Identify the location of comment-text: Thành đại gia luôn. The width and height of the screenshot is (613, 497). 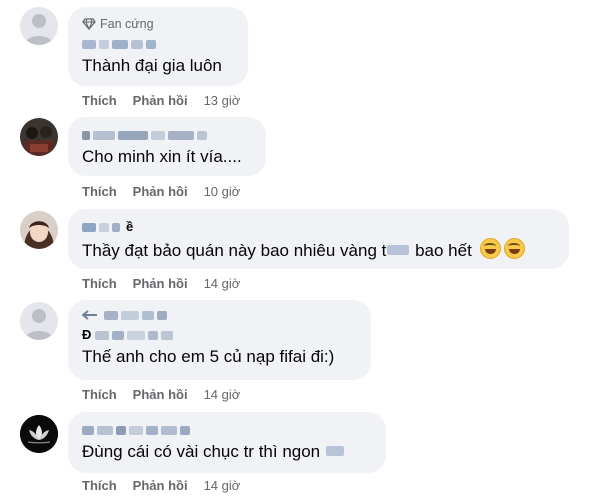
(152, 65).